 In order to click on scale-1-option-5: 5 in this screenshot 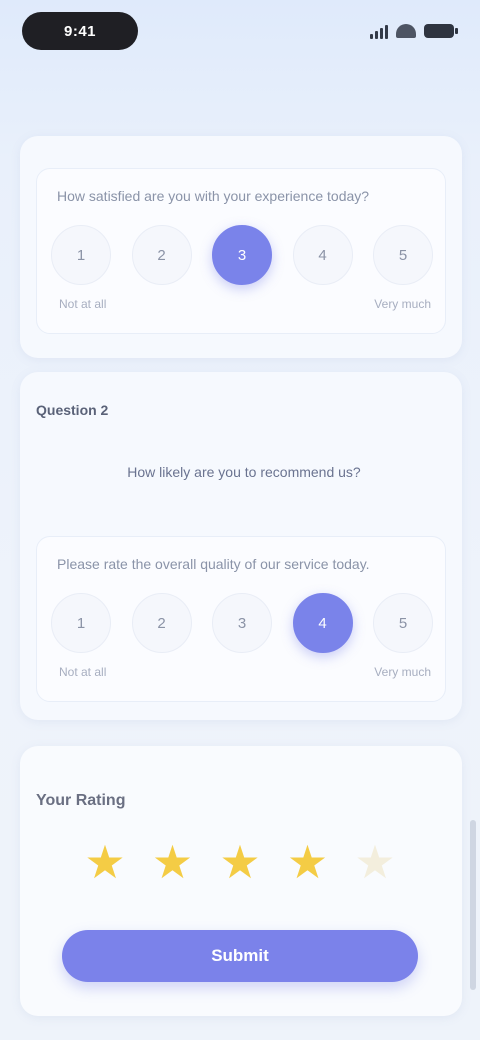, I will do `click(403, 255)`.